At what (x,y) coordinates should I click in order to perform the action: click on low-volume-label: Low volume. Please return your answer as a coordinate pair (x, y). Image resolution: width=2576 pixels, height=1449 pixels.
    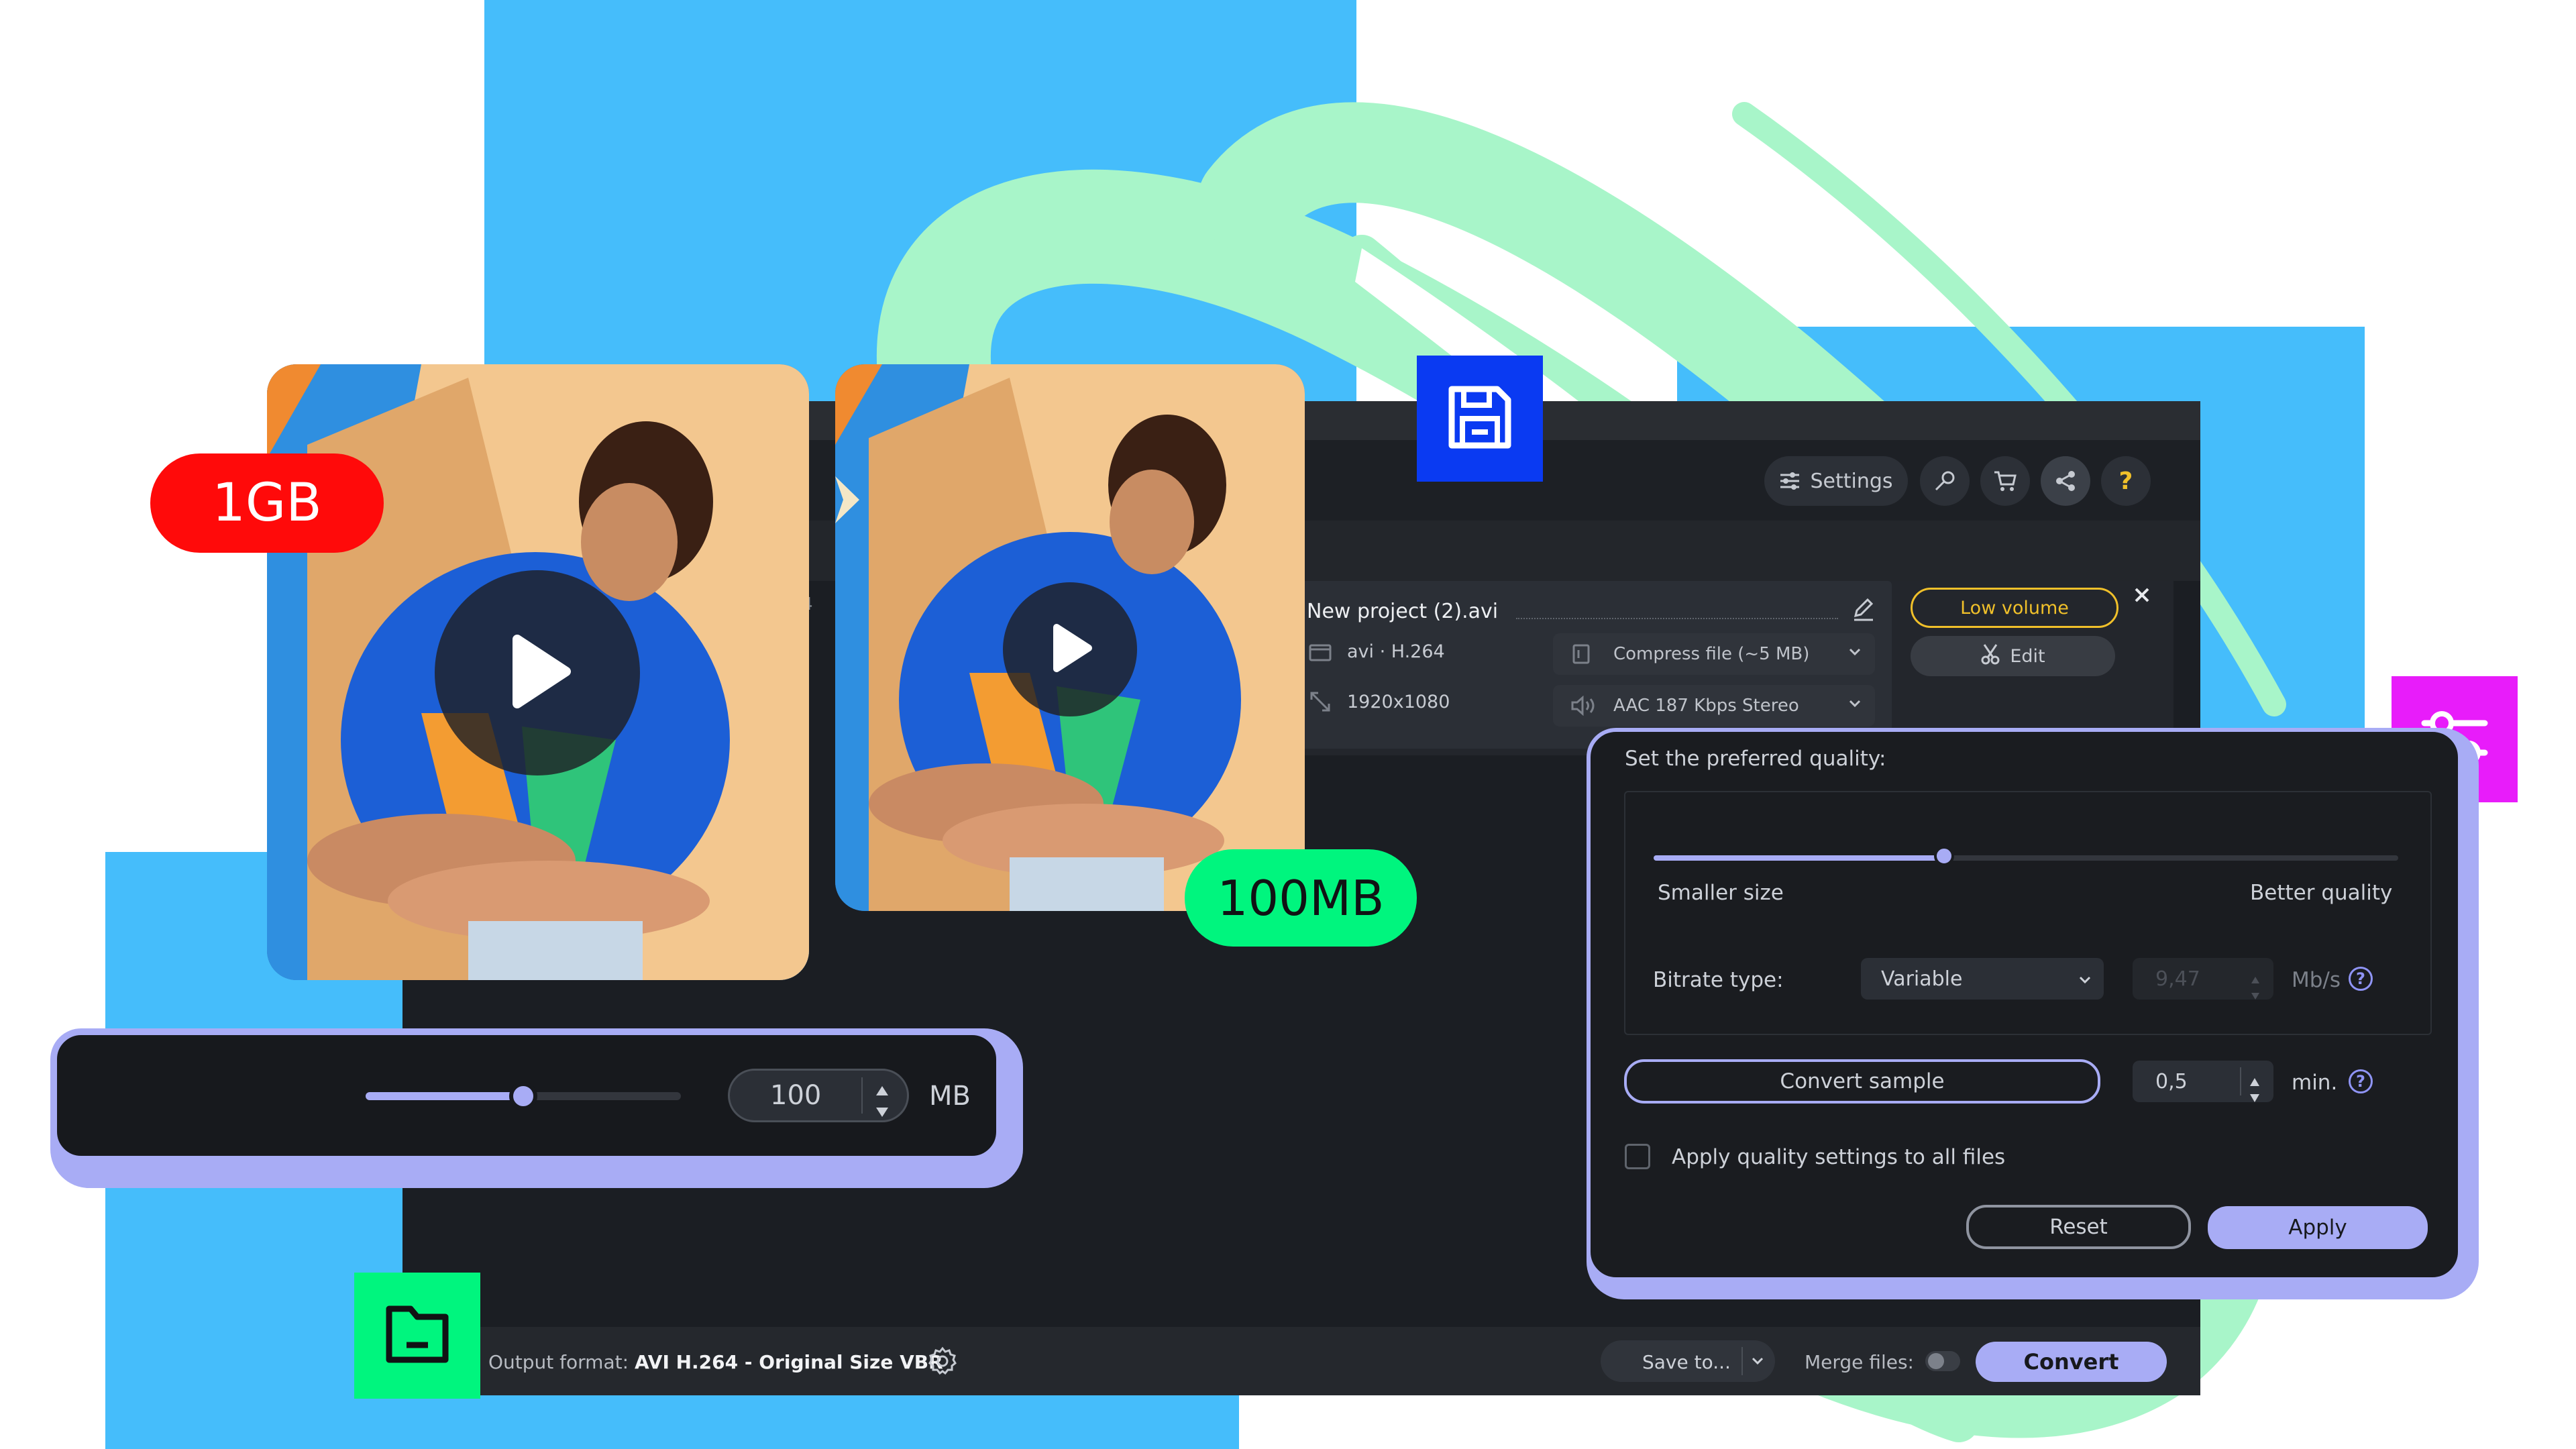
    Looking at the image, I should click on (2014, 608).